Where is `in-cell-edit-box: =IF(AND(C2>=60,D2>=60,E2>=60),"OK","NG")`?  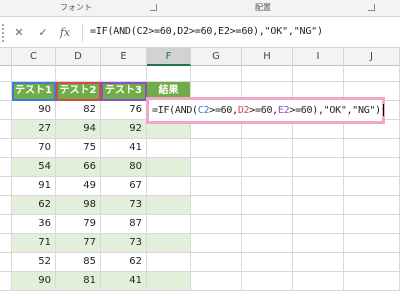
in-cell-edit-box: =IF(AND(C2>=60,D2>=60,E2>=60),"OK","NG") is located at coordinates (265, 110).